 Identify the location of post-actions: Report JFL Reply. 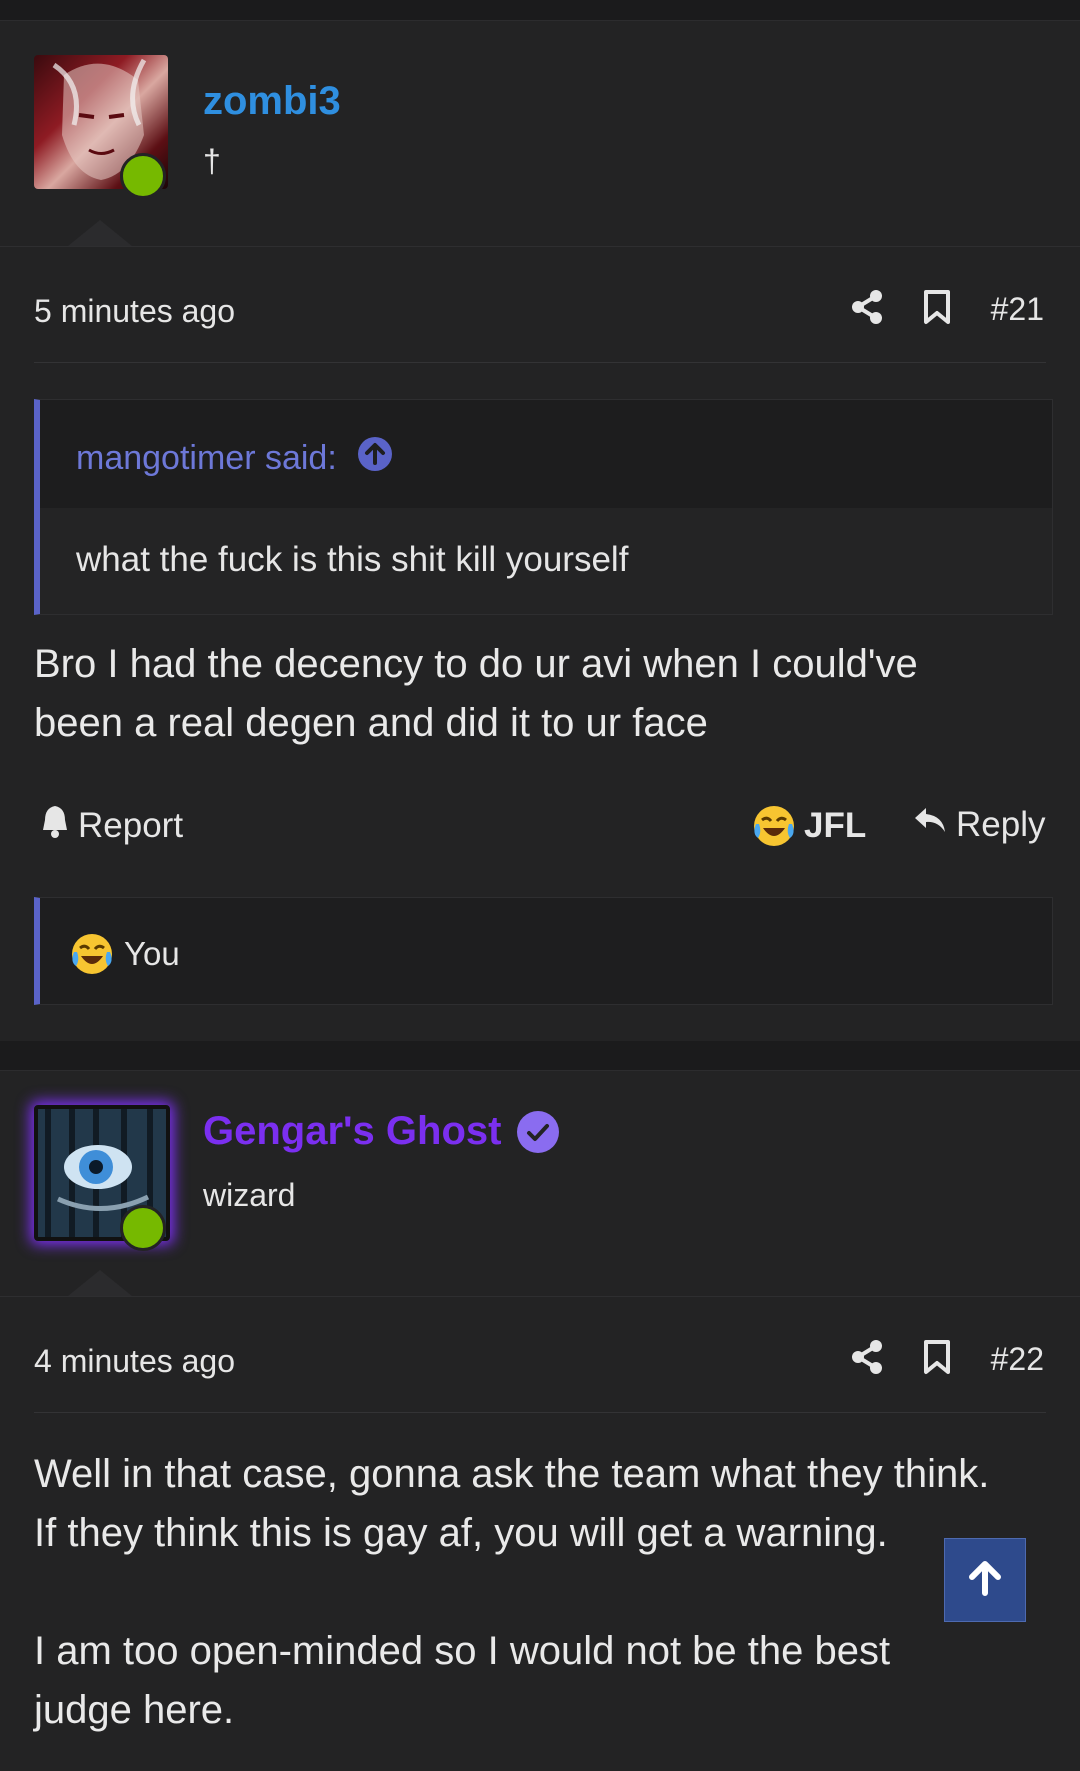
(540, 828).